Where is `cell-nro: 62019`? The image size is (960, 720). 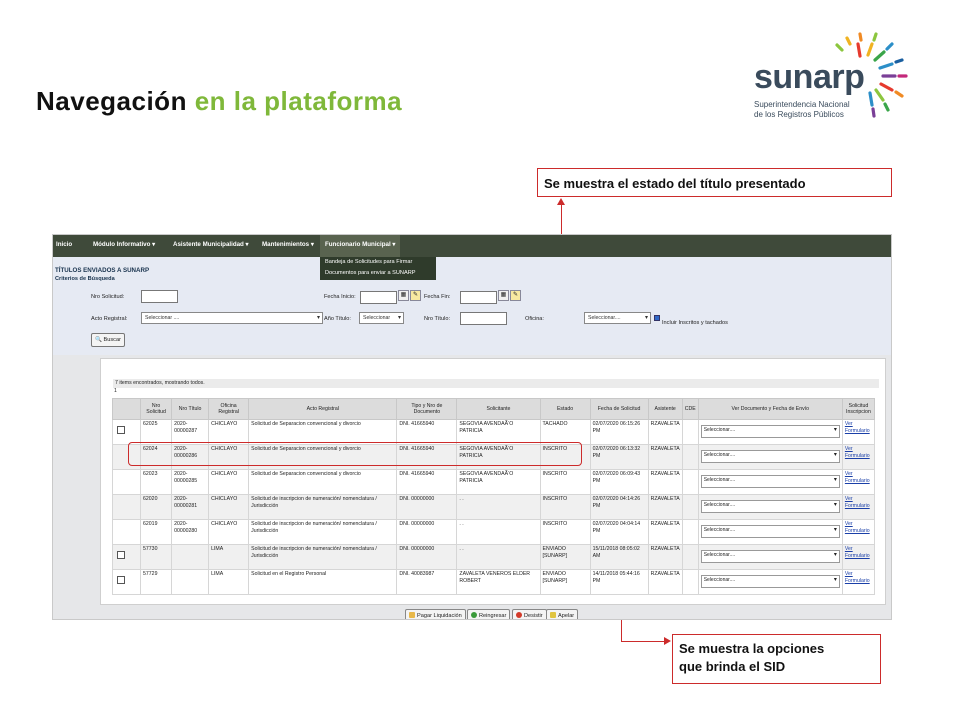
cell-nro: 62019 is located at coordinates (156, 532).